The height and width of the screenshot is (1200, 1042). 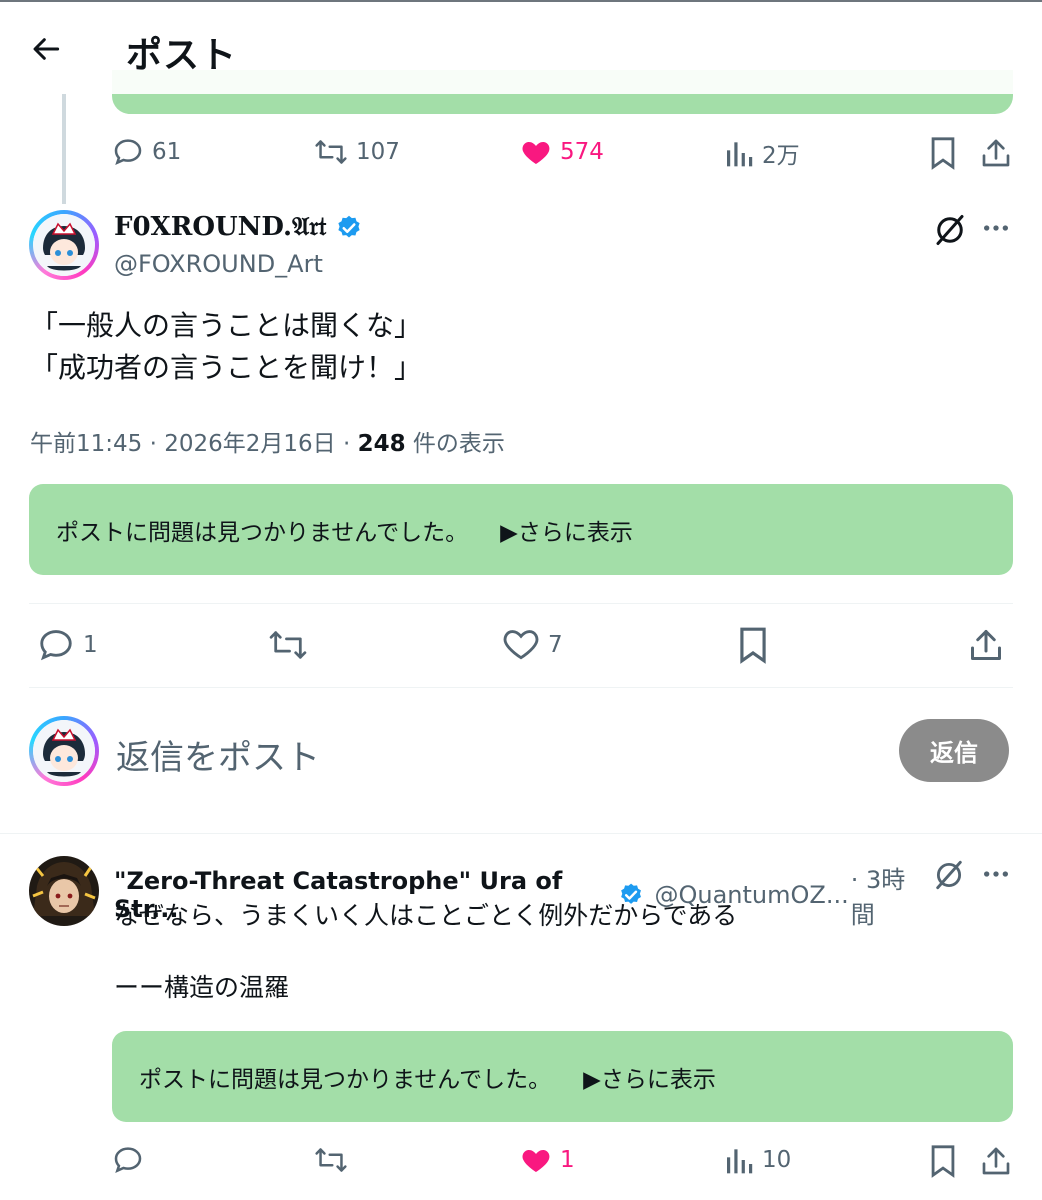 I want to click on prev-repost-button: 107, so click(x=357, y=152).